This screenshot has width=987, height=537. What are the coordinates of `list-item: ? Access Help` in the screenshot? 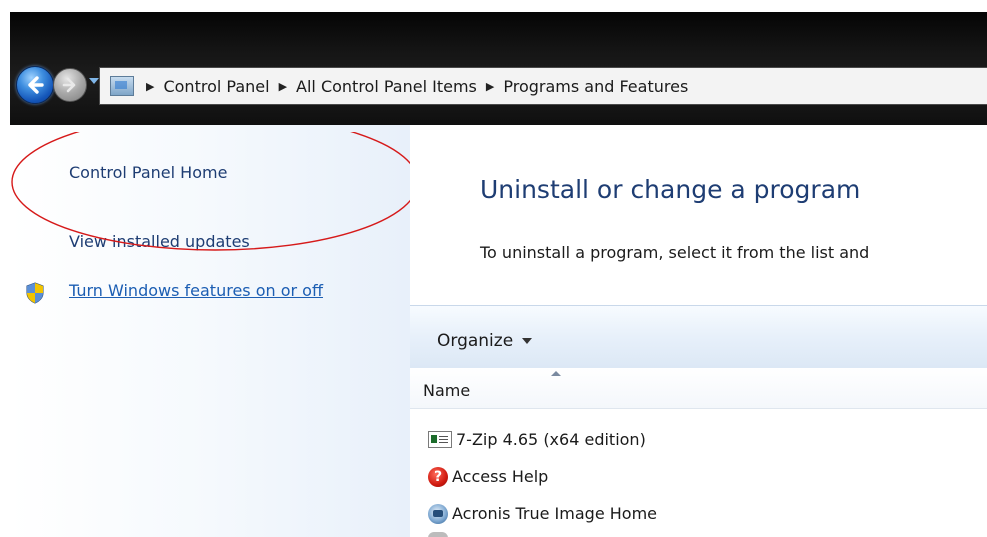 It's located at (698, 476).